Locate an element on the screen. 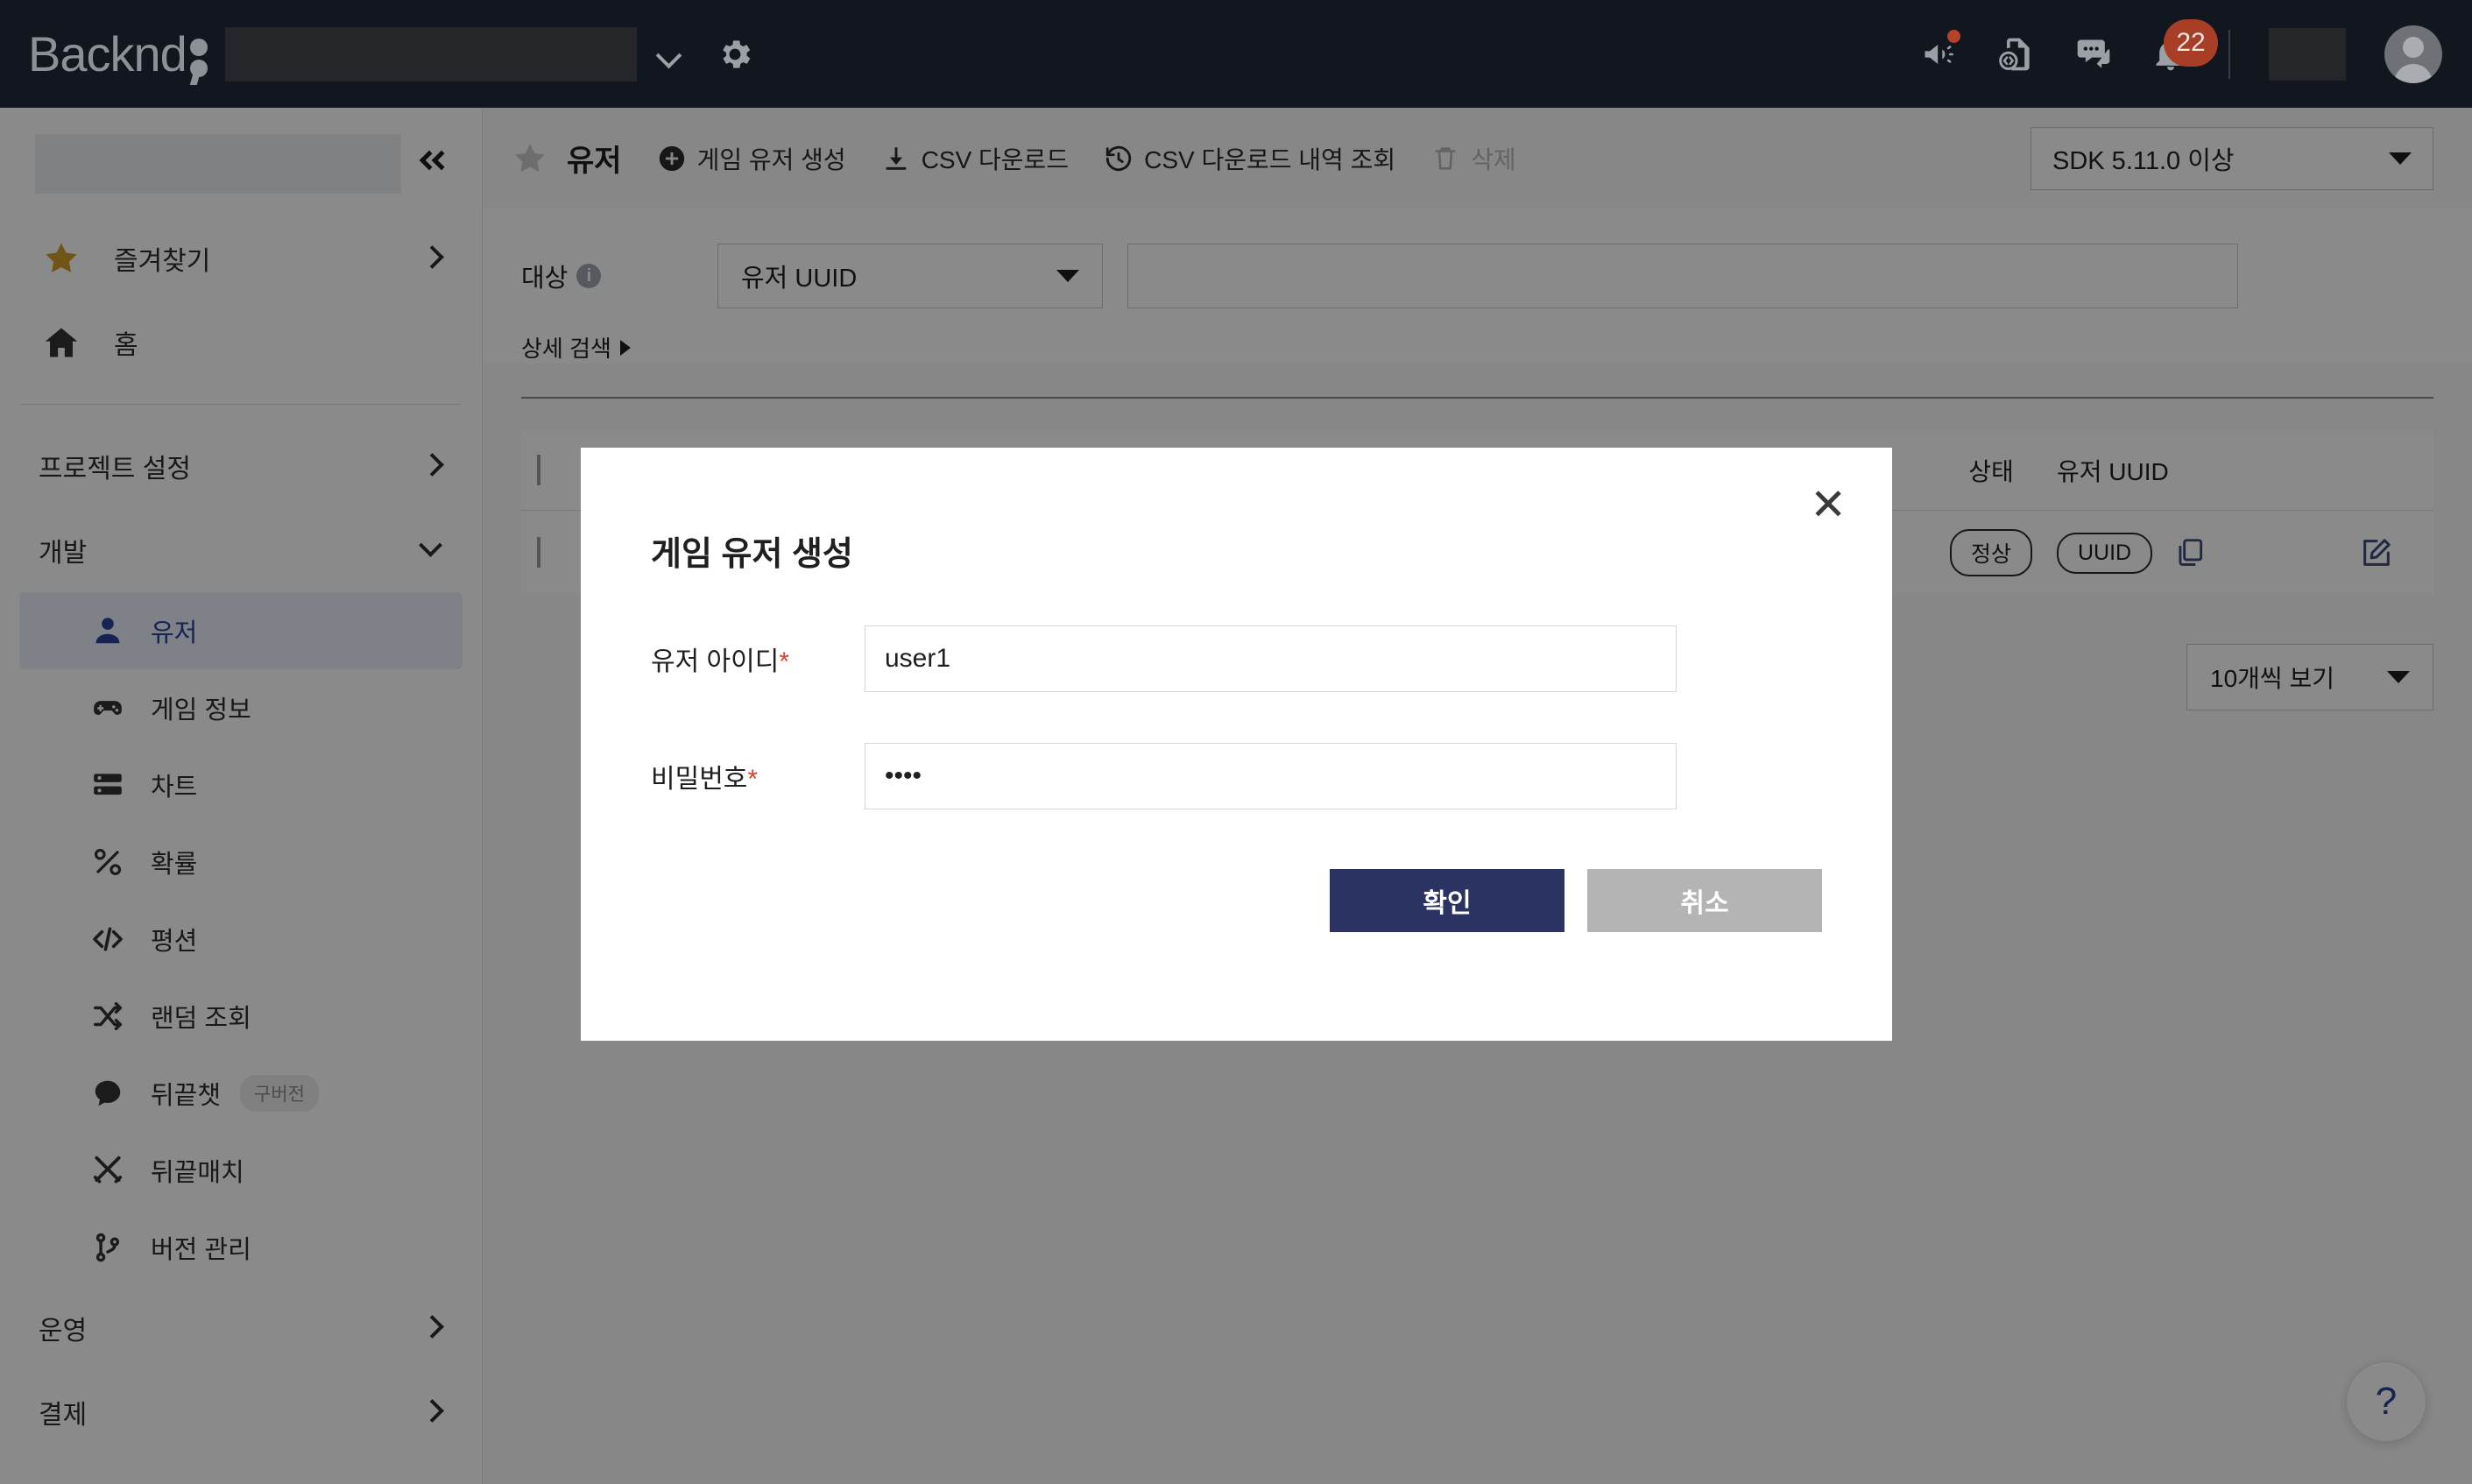 This screenshot has width=2472, height=1484. brand-text: Backnd is located at coordinates (107, 53).